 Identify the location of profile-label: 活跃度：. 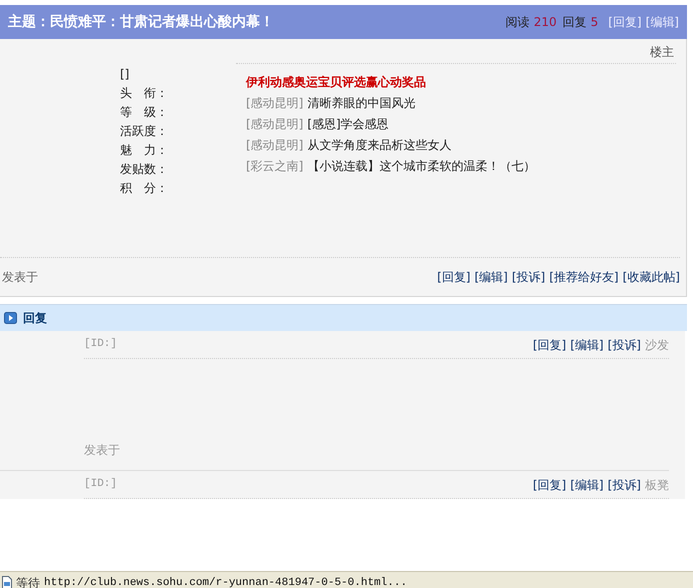
(144, 131).